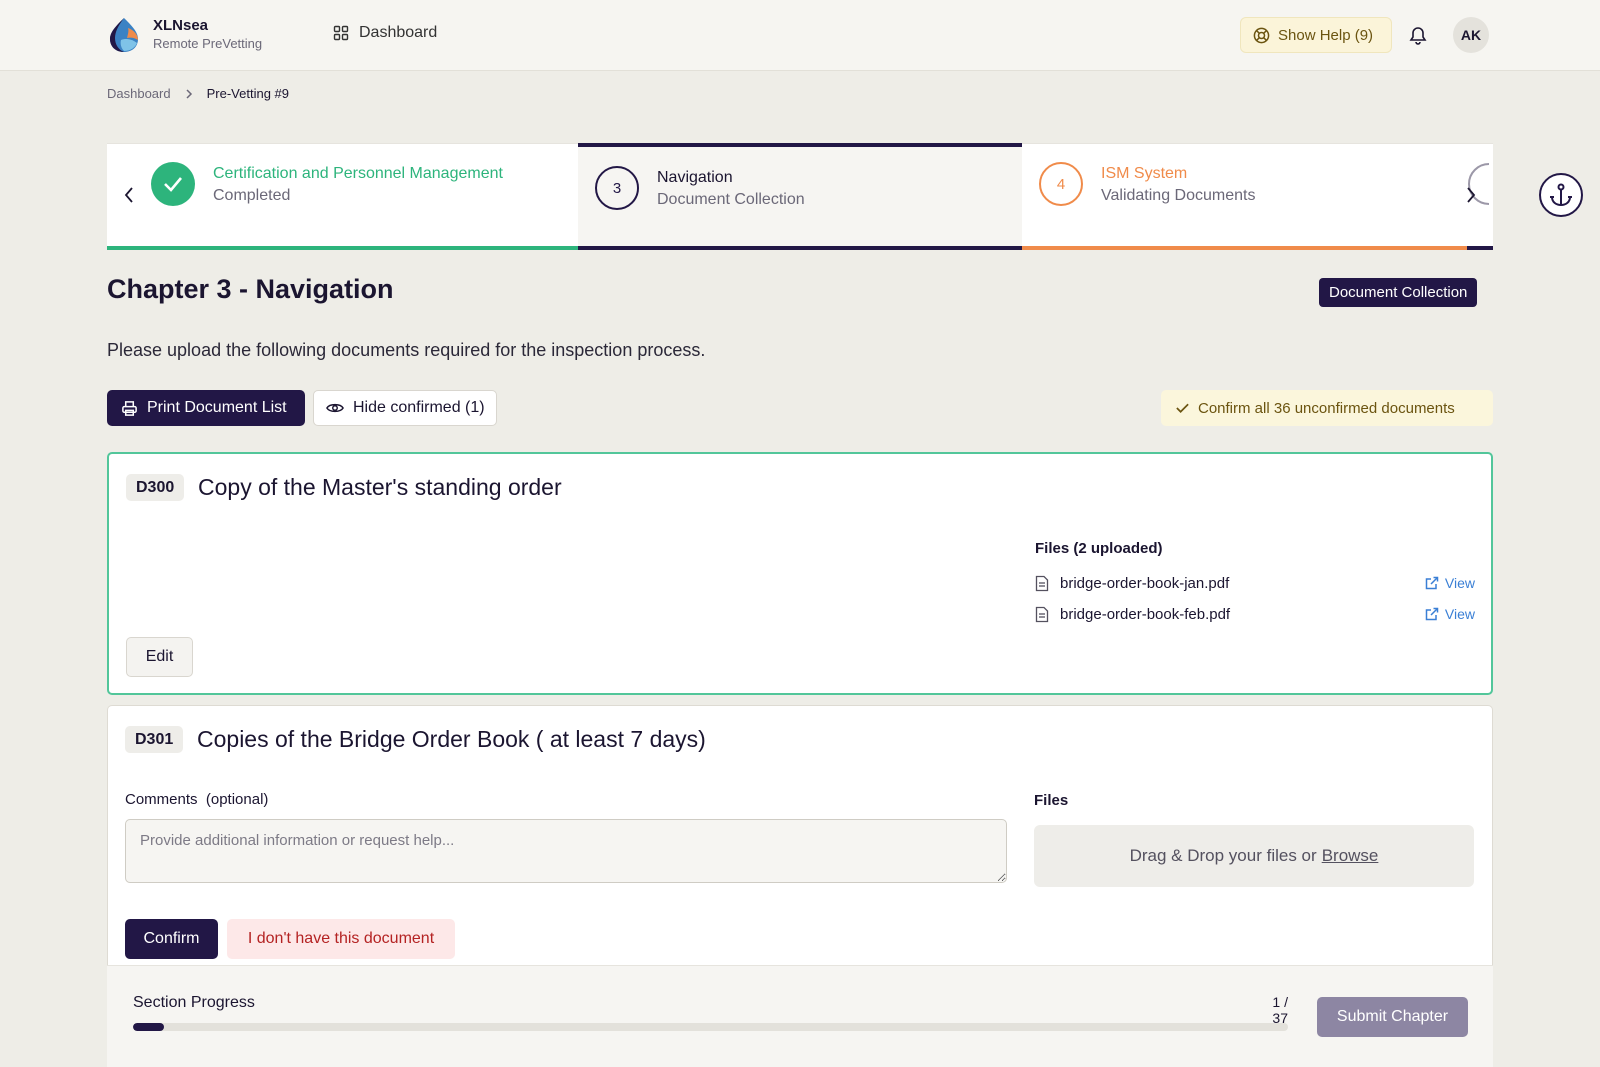  I want to click on step-status: Document Collection, so click(731, 199).